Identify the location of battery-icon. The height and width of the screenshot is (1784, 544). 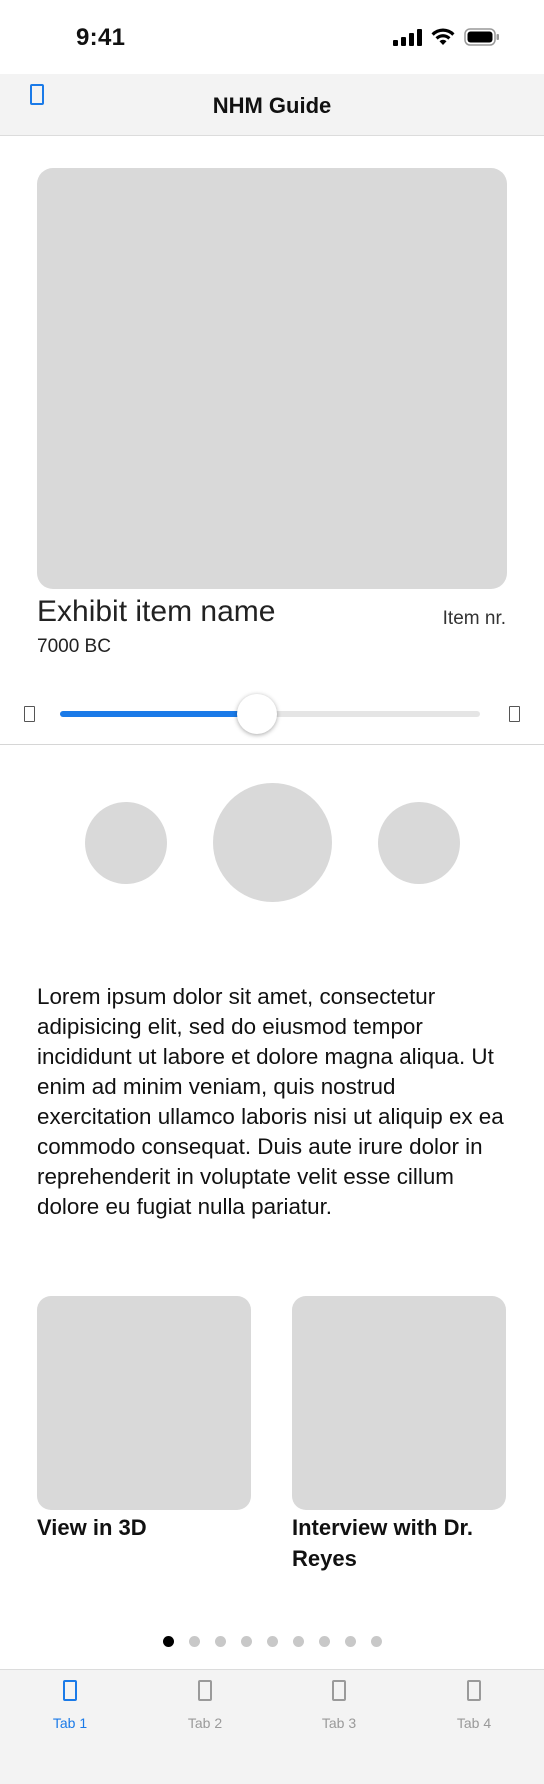
(481, 37).